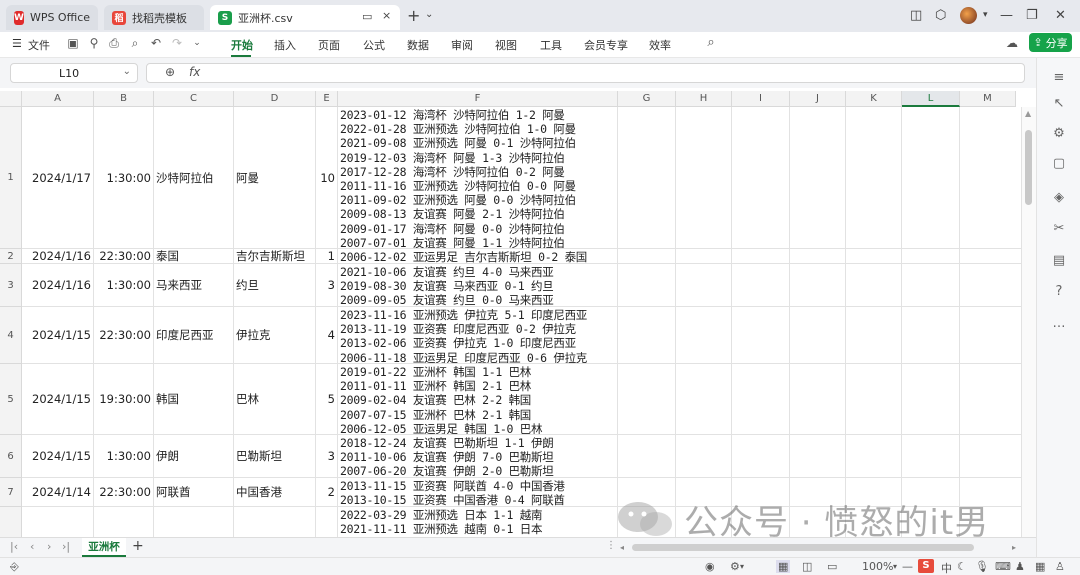 The width and height of the screenshot is (1080, 575). What do you see at coordinates (124, 335) in the screenshot?
I see `cell-time: 22:30:00` at bounding box center [124, 335].